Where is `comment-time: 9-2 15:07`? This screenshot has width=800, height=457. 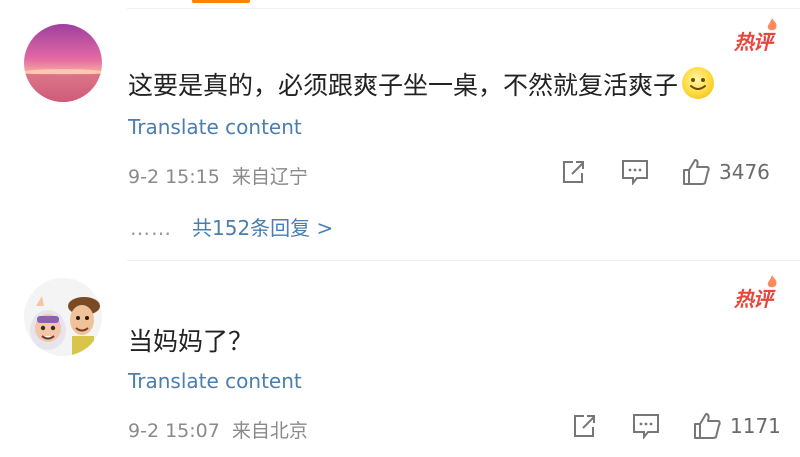
comment-time: 9-2 15:07 is located at coordinates (174, 431).